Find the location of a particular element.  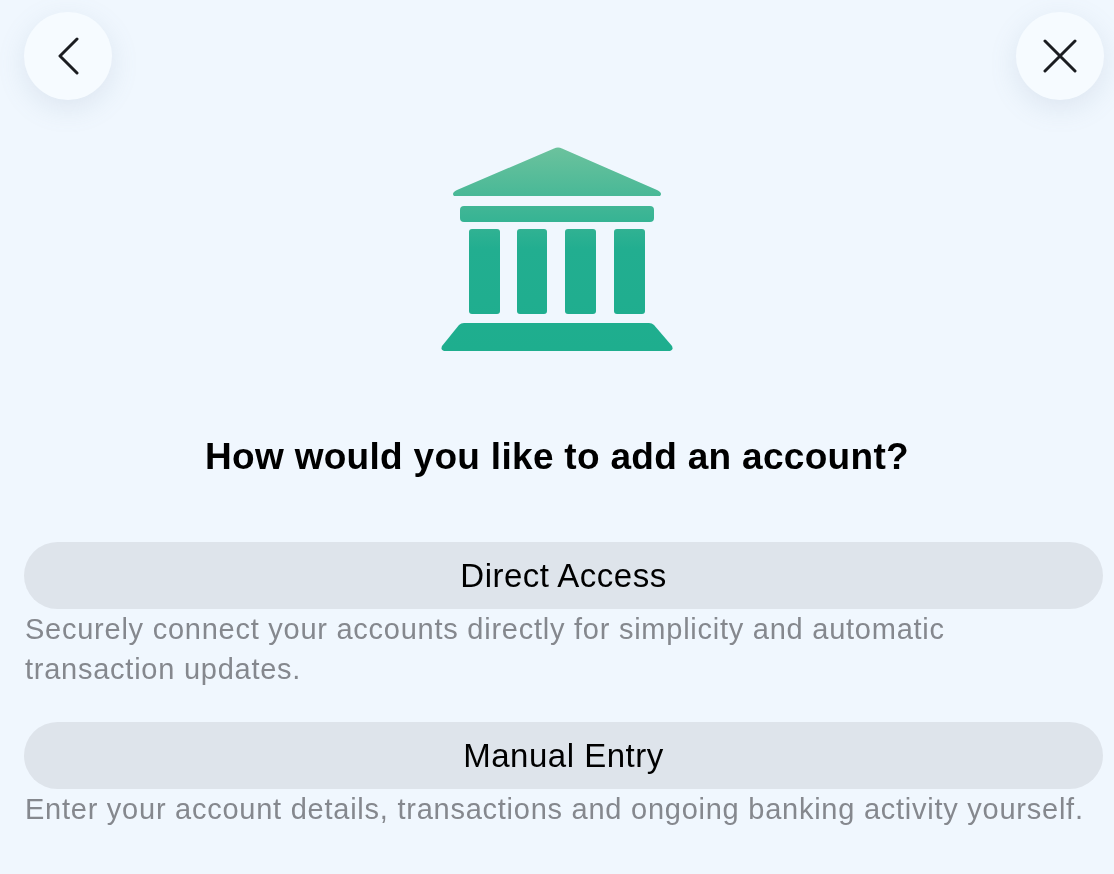

option-description: Enter your account details, transactions and ongoing banking activity yourself. is located at coordinates (554, 809).